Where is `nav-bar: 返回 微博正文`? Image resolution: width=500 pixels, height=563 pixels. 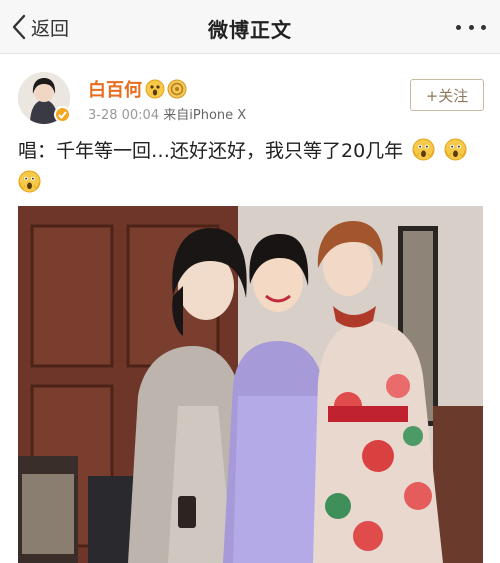
nav-bar: 返回 微博正文 is located at coordinates (250, 27).